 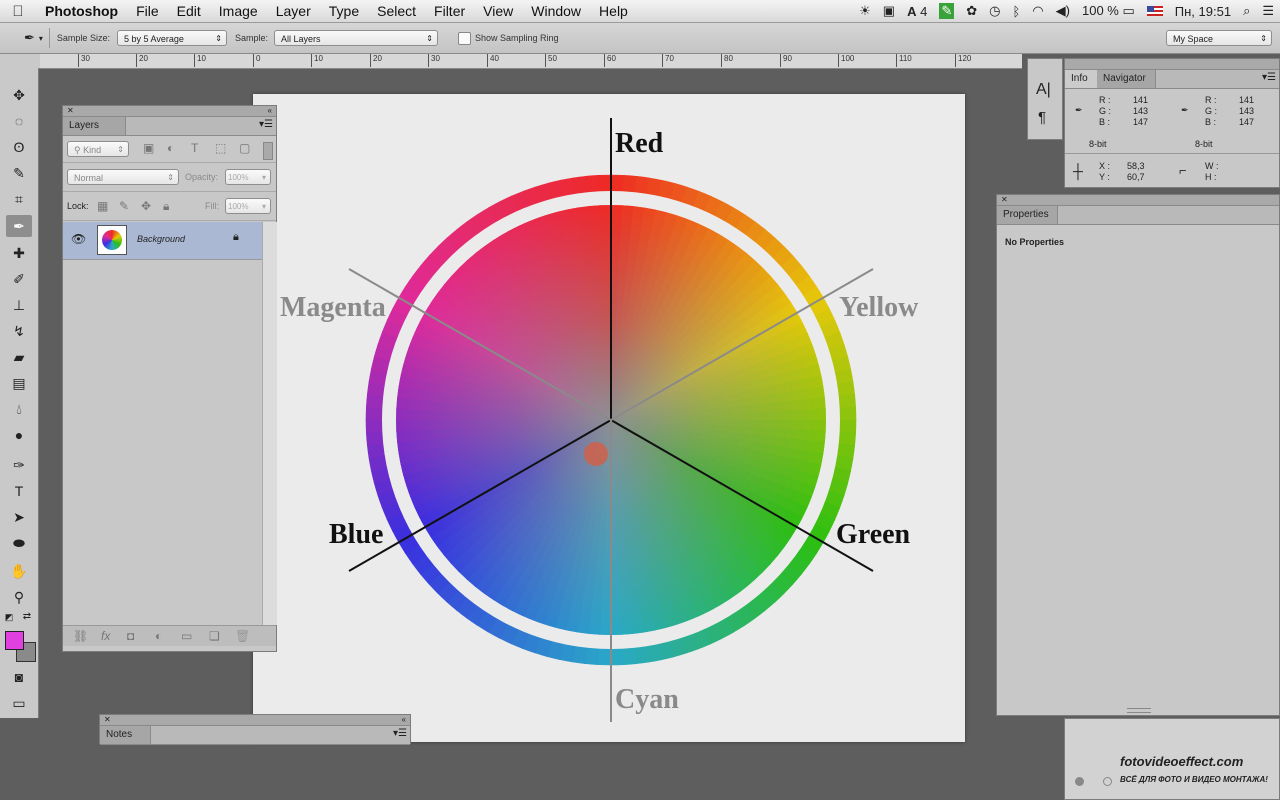 What do you see at coordinates (189, 11) in the screenshot?
I see `menu-edit: Edit` at bounding box center [189, 11].